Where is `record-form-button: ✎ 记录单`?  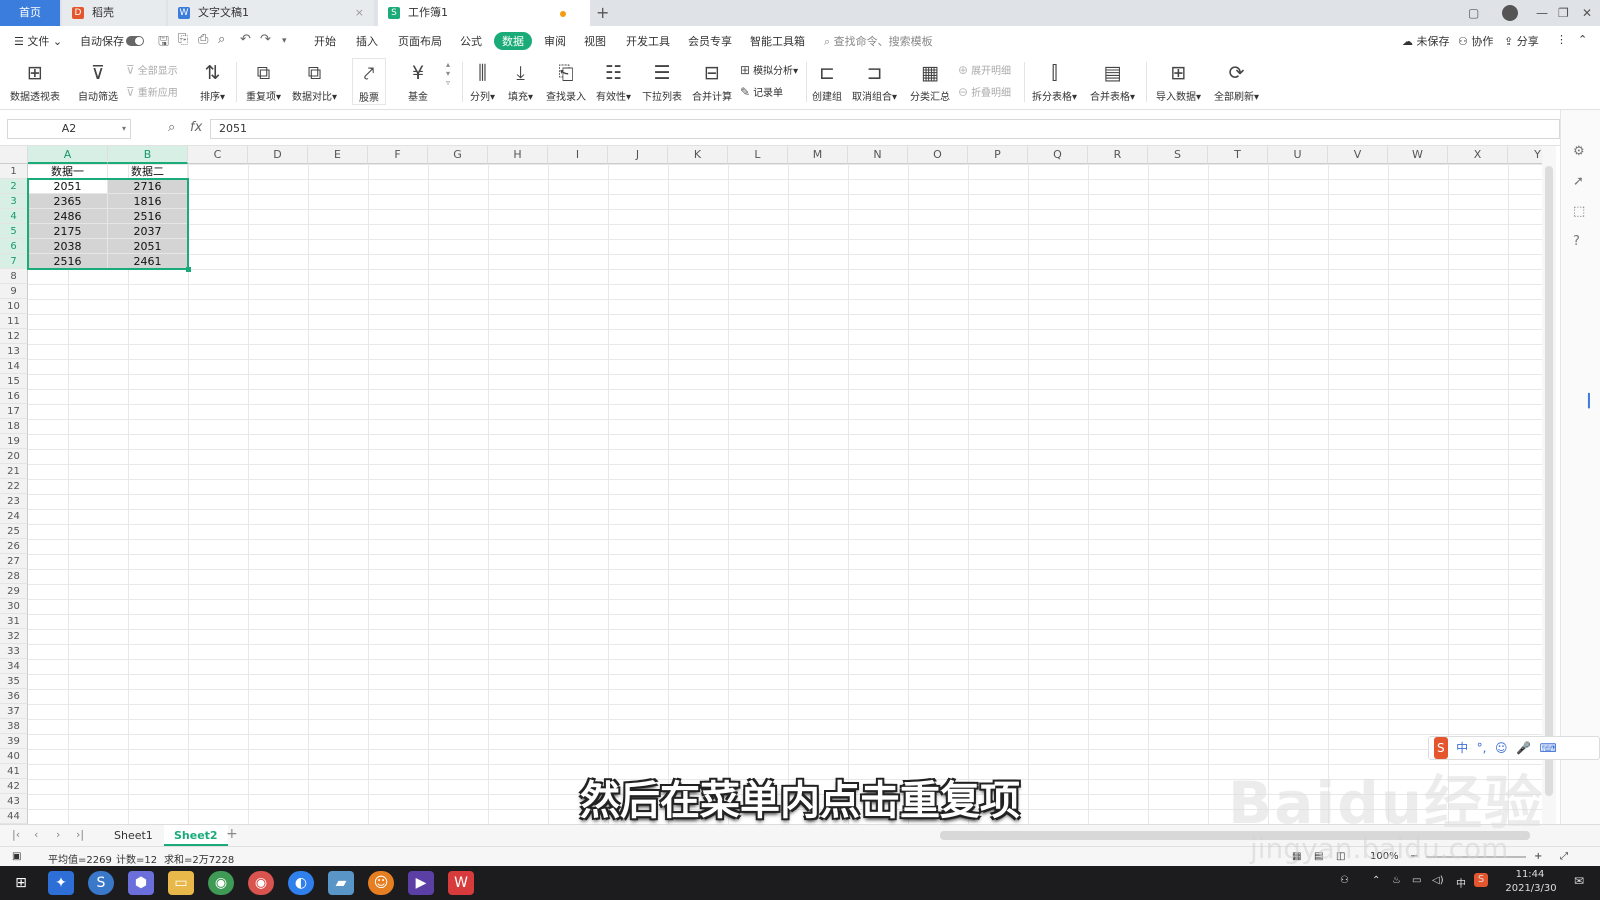
record-form-button: ✎ 记录单 is located at coordinates (761, 91).